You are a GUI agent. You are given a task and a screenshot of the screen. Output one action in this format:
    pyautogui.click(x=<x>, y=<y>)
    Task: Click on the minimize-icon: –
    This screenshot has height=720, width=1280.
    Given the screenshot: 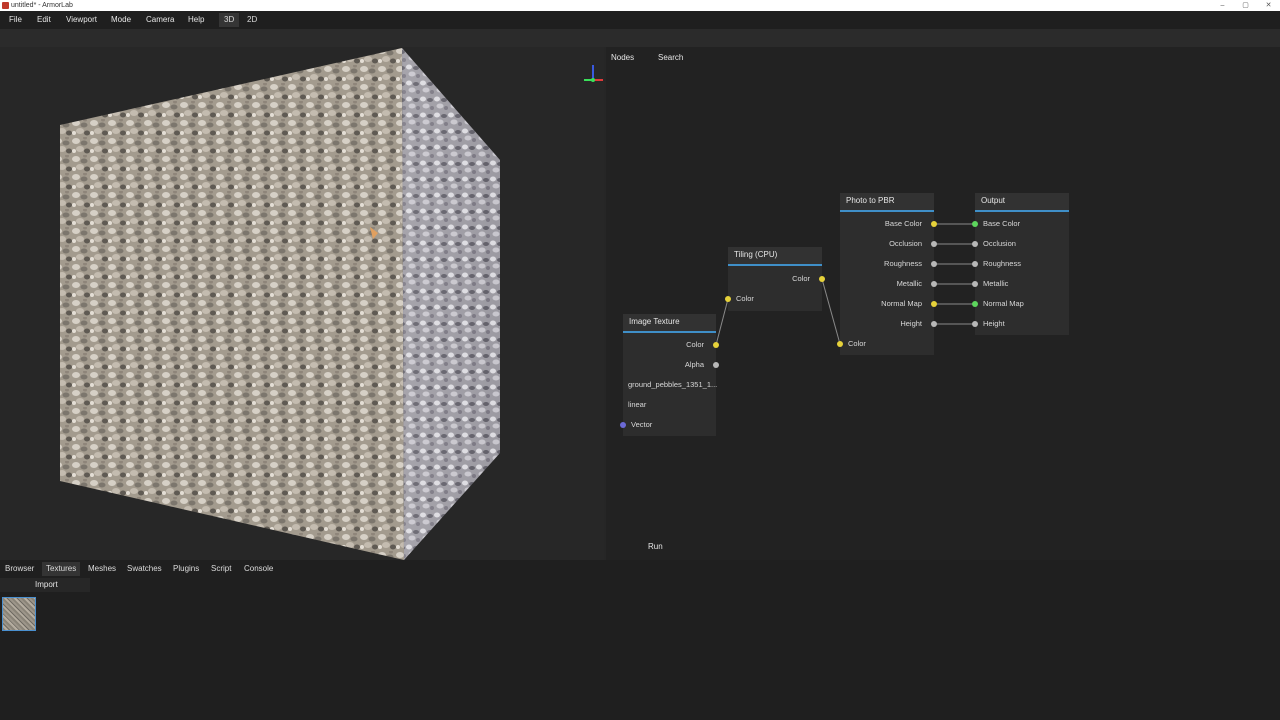 What is the action you would take?
    pyautogui.click(x=1222, y=5)
    